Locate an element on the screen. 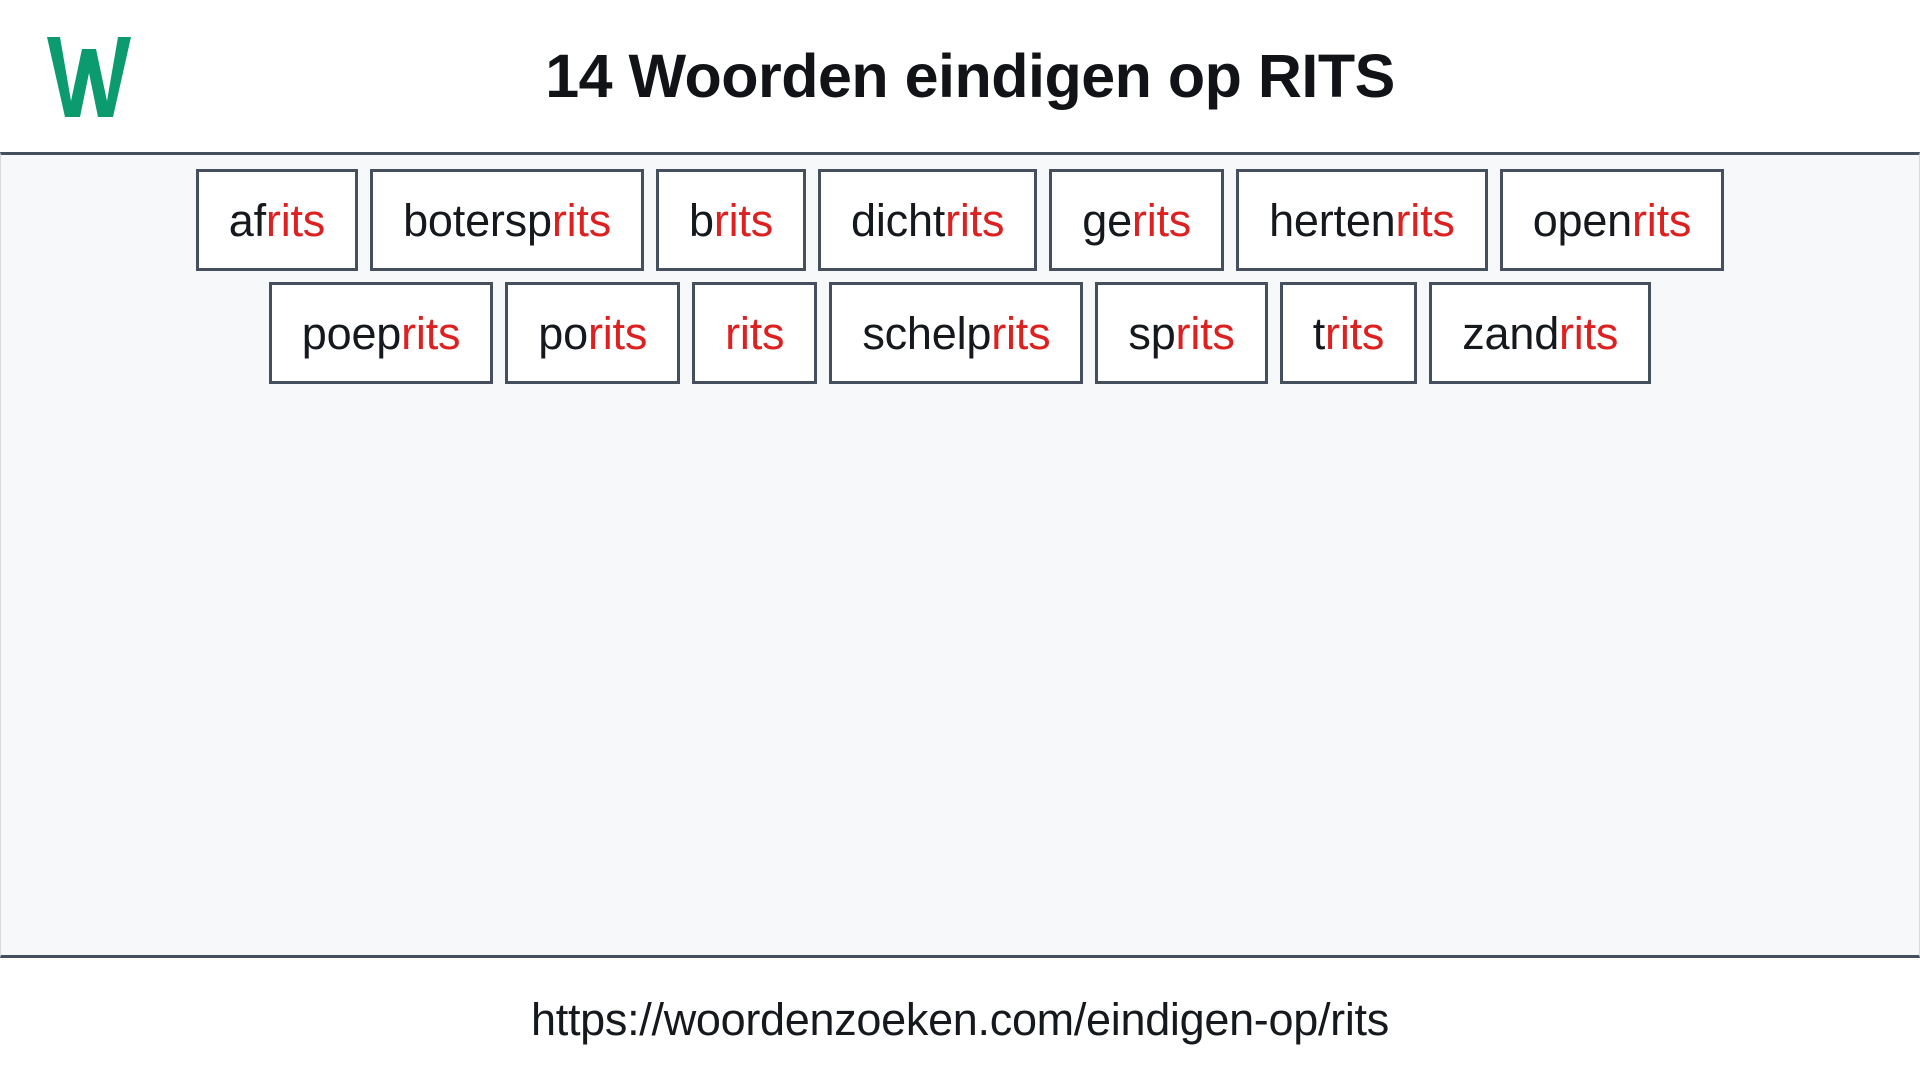 Image resolution: width=1920 pixels, height=1080 pixels. word-box: brits is located at coordinates (731, 220).